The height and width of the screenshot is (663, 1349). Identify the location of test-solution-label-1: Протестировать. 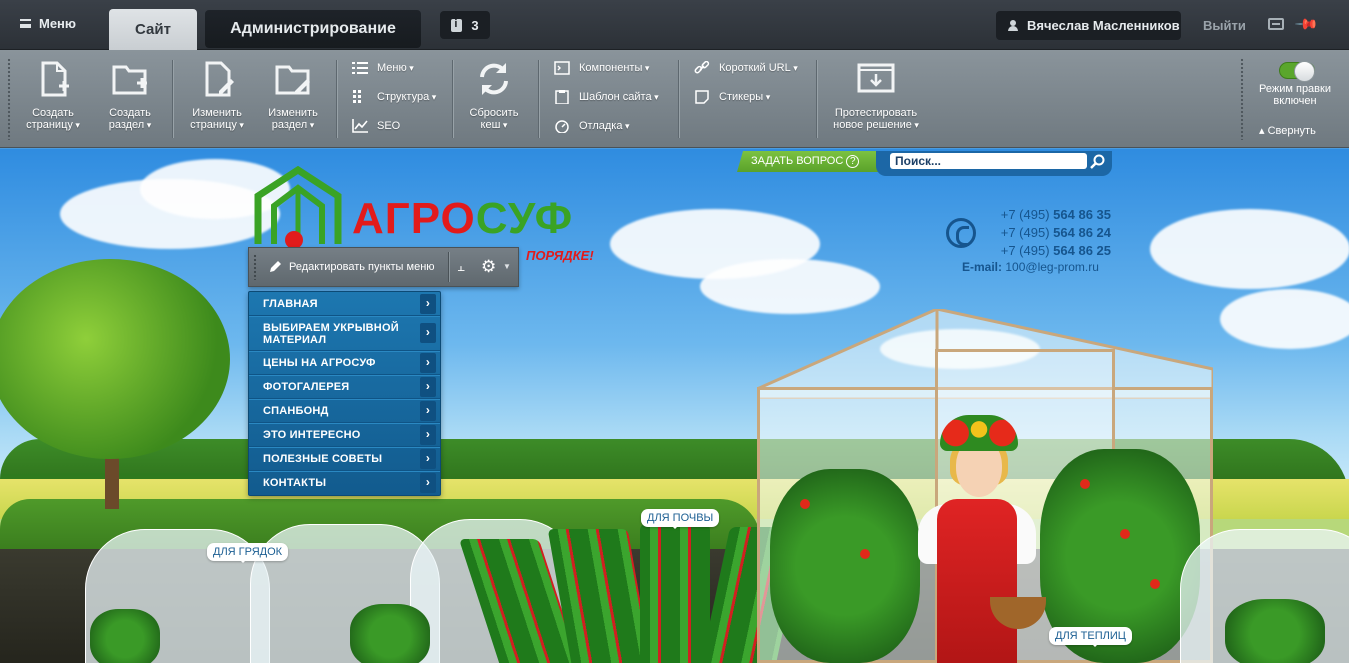
(876, 113).